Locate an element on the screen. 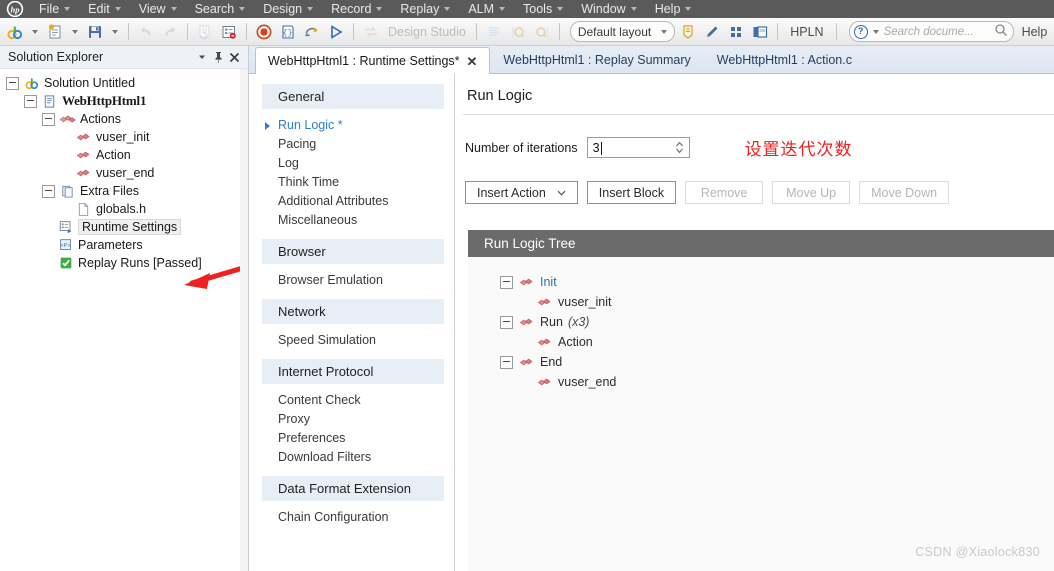  run-tree-node-run: Run (x3) is located at coordinates (761, 322).